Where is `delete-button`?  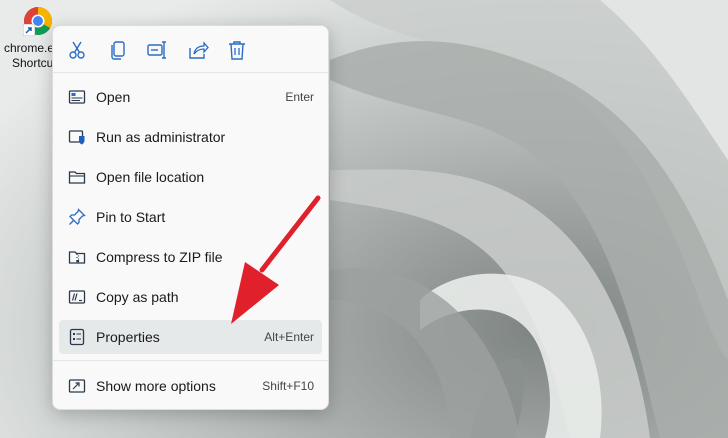 delete-button is located at coordinates (237, 50).